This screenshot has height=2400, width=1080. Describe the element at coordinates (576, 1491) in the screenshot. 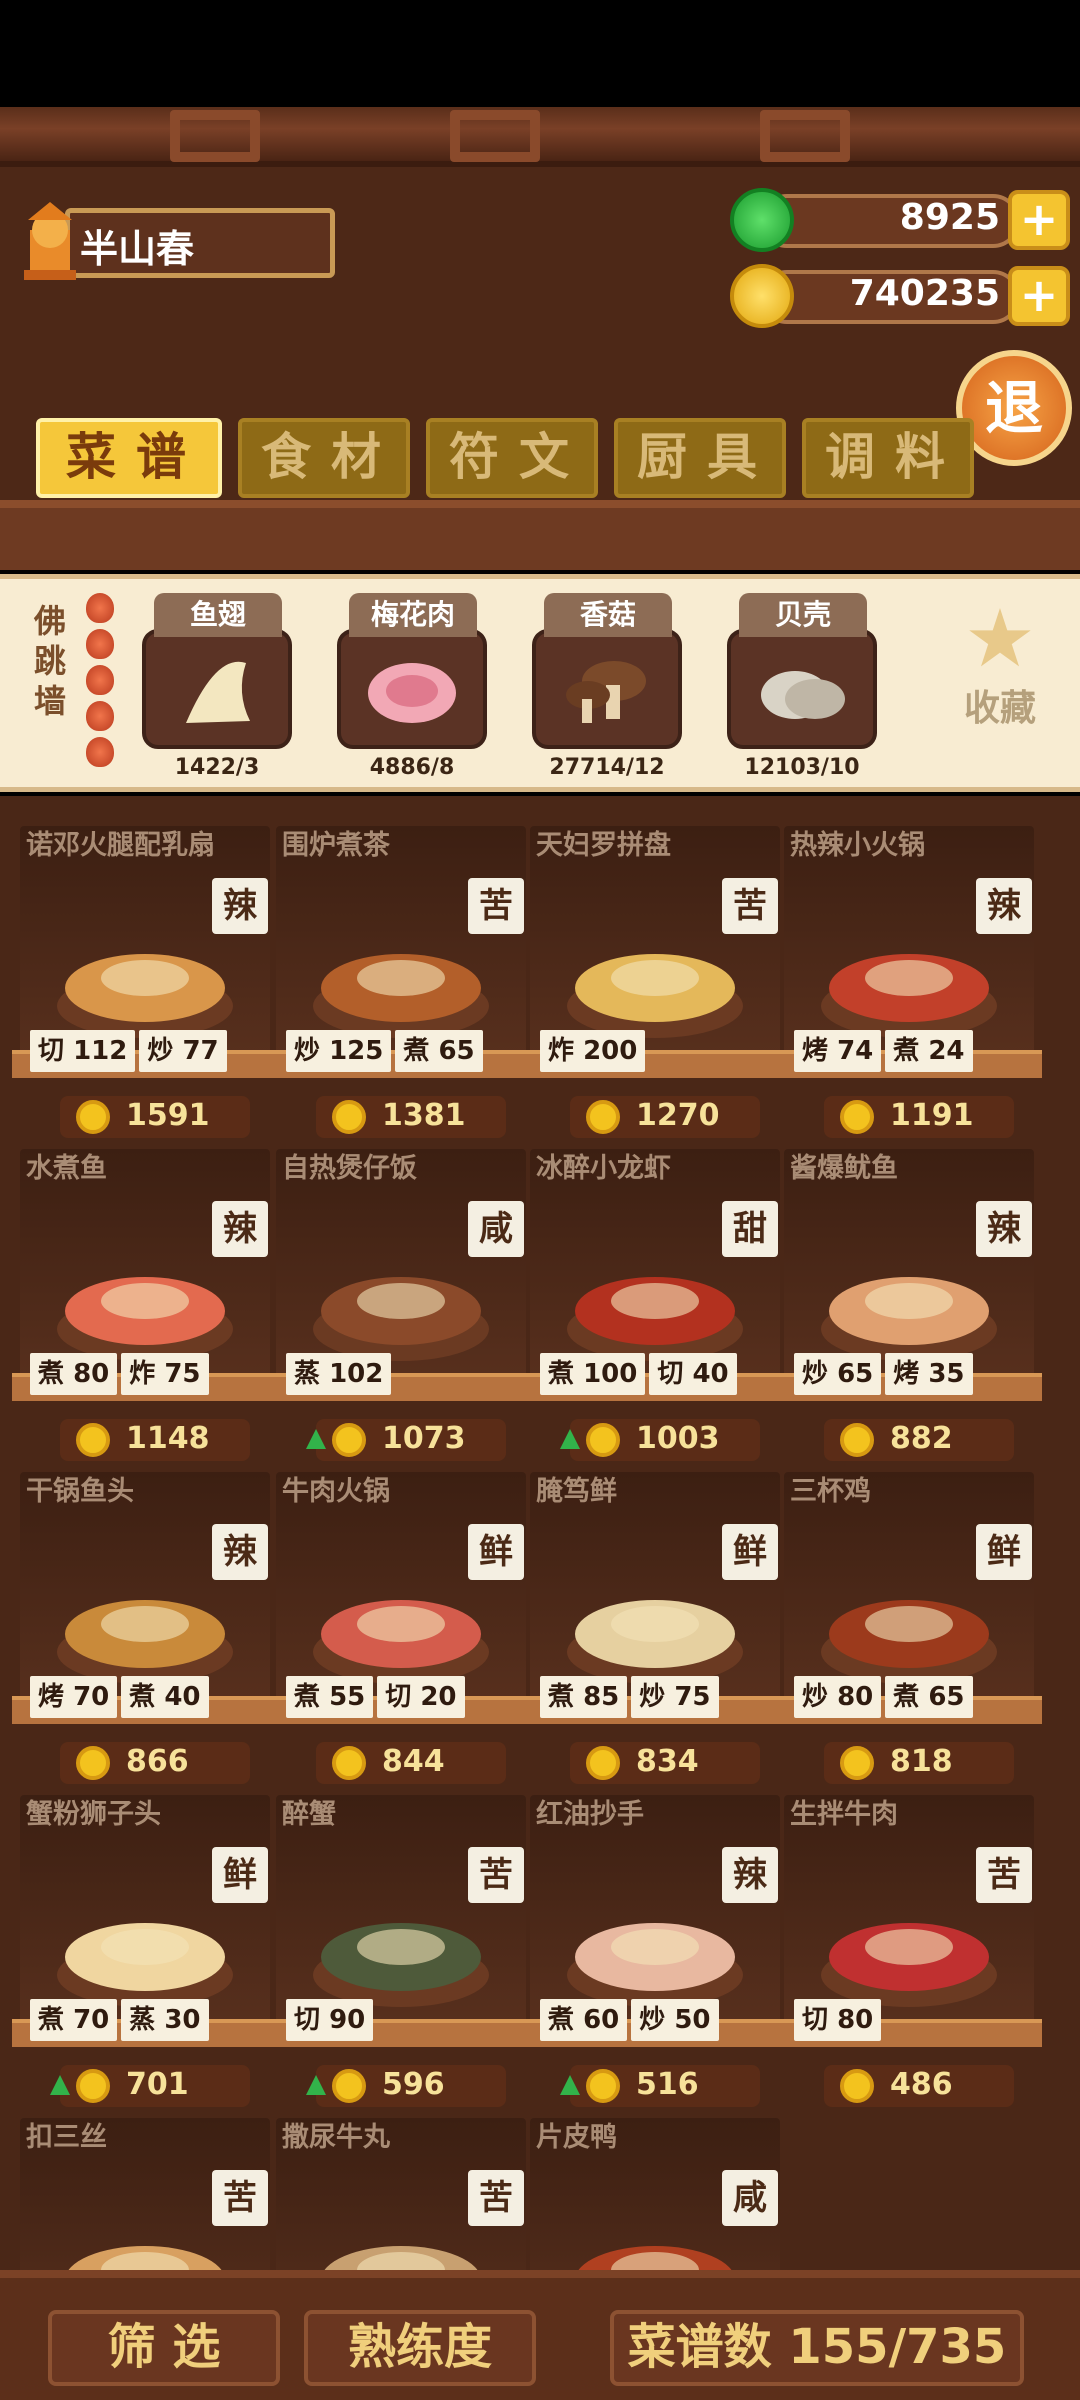

I see `recipe-name: 腌笃鲜` at that location.